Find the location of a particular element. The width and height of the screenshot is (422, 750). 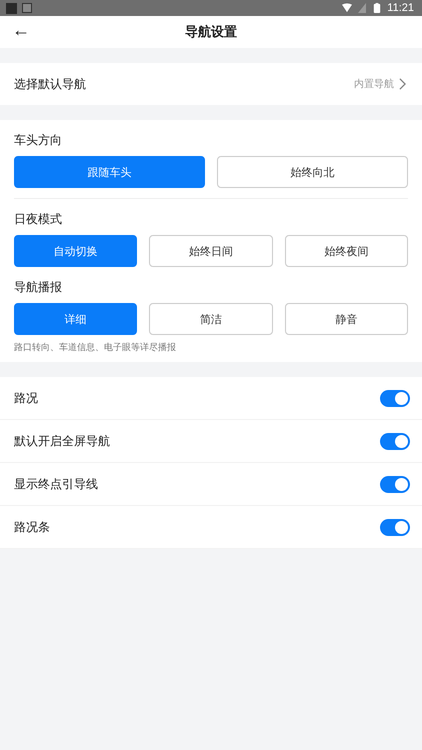

signal-icon is located at coordinates (362, 8).